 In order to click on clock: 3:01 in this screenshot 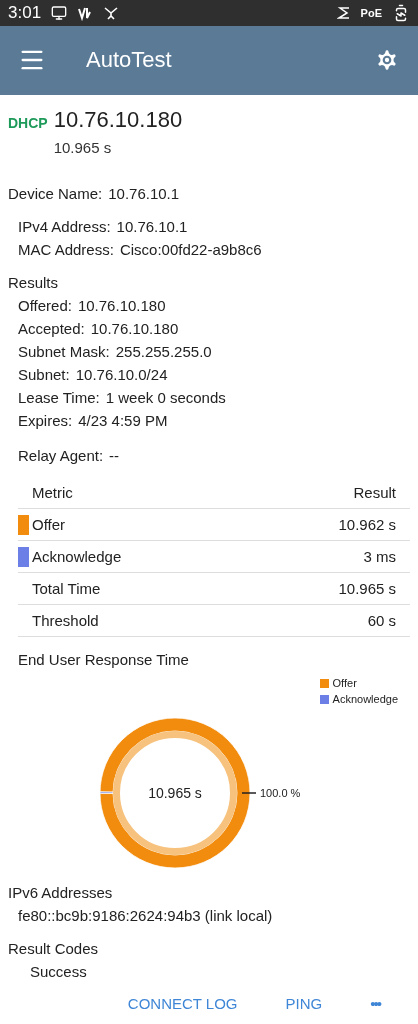, I will do `click(25, 12)`.